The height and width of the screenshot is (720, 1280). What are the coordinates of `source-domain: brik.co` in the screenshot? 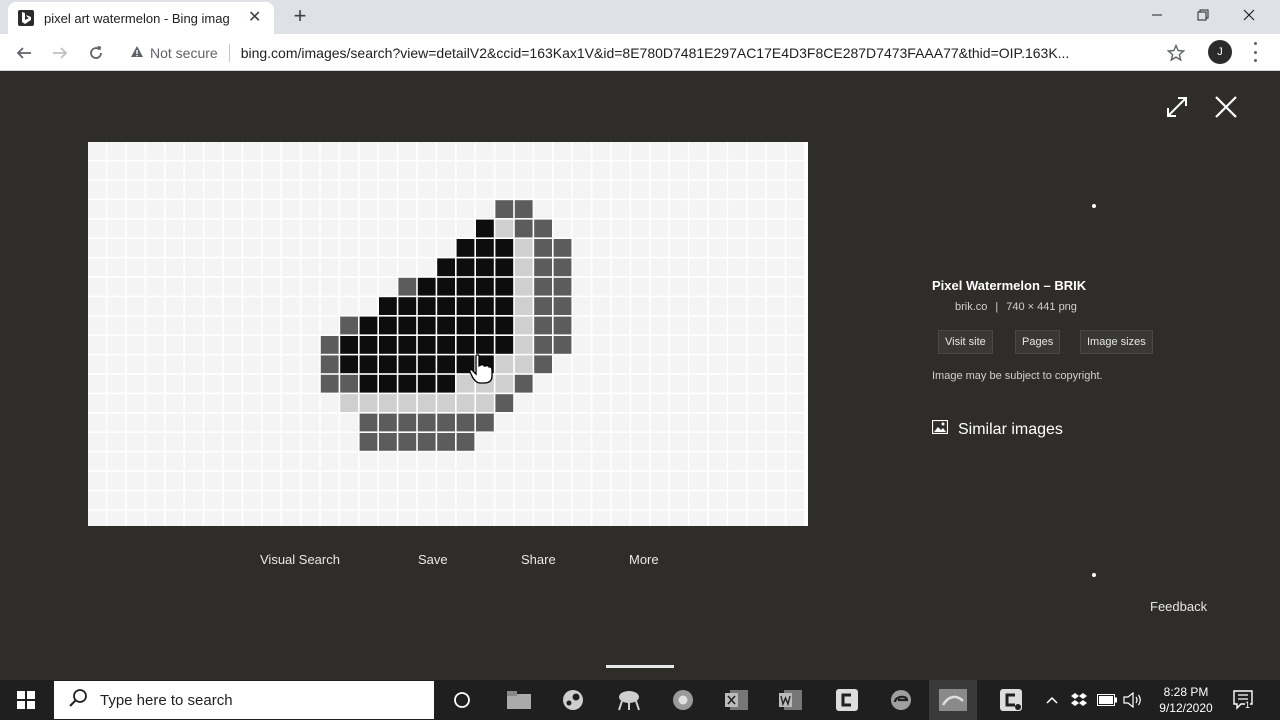 It's located at (971, 307).